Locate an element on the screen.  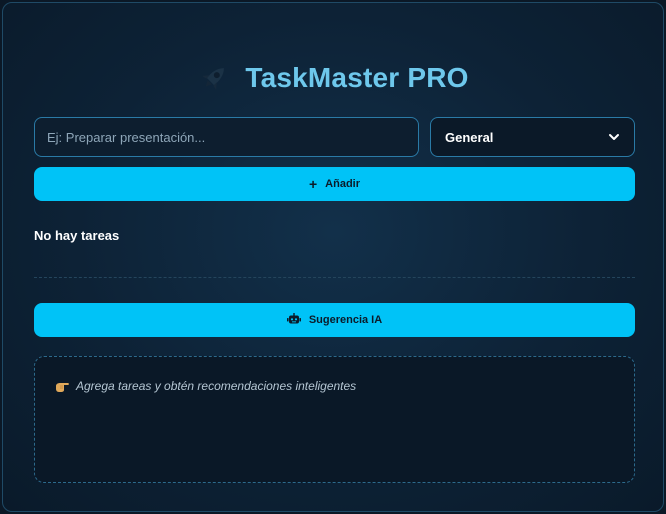
category-select-value: General is located at coordinates (469, 137).